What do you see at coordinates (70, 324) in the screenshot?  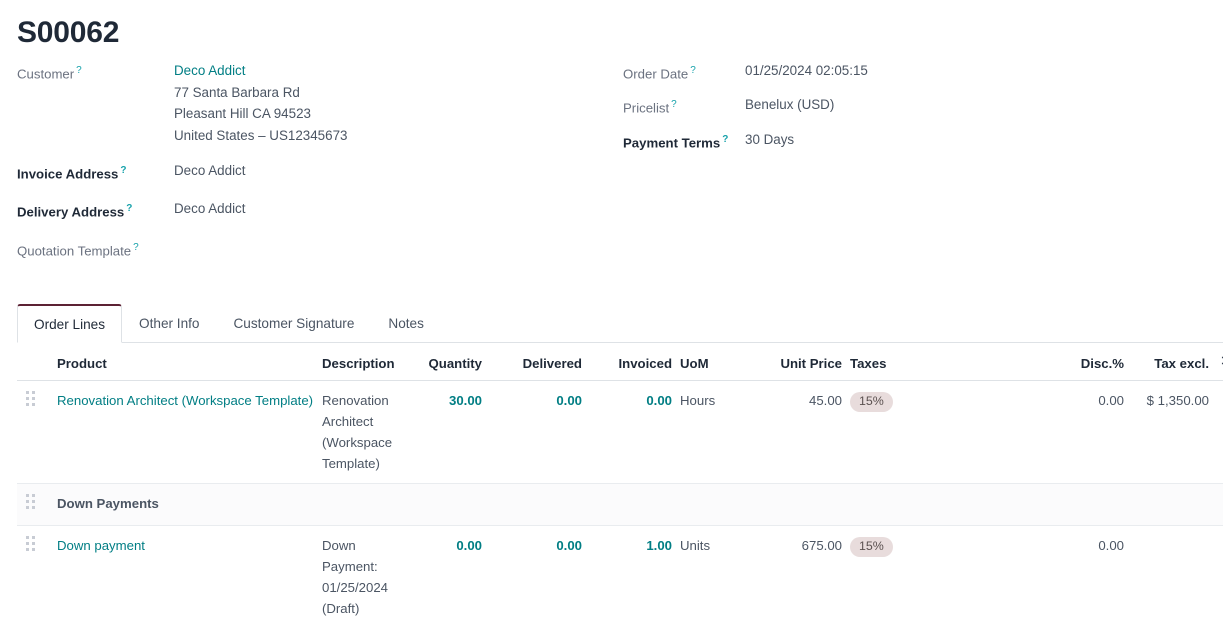 I see `tab-order-lines: Order Lines` at bounding box center [70, 324].